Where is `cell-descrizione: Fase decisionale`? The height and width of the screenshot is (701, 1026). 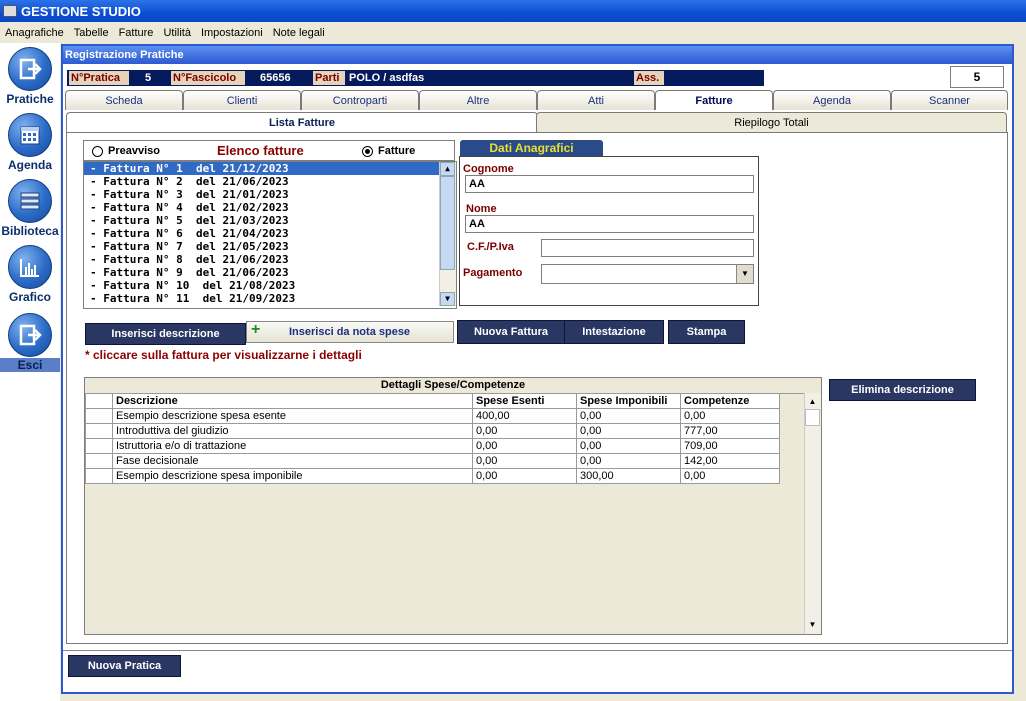 cell-descrizione: Fase decisionale is located at coordinates (292, 461).